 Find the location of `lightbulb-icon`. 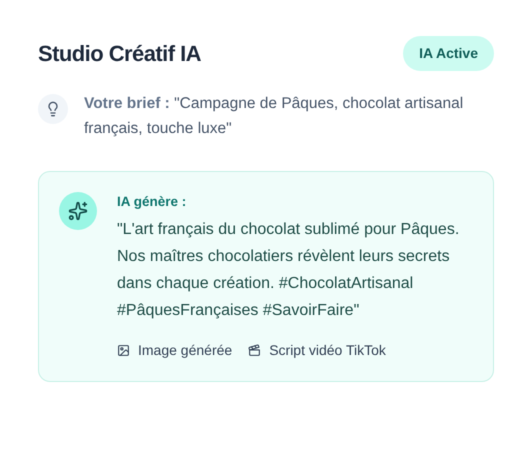

lightbulb-icon is located at coordinates (53, 109).